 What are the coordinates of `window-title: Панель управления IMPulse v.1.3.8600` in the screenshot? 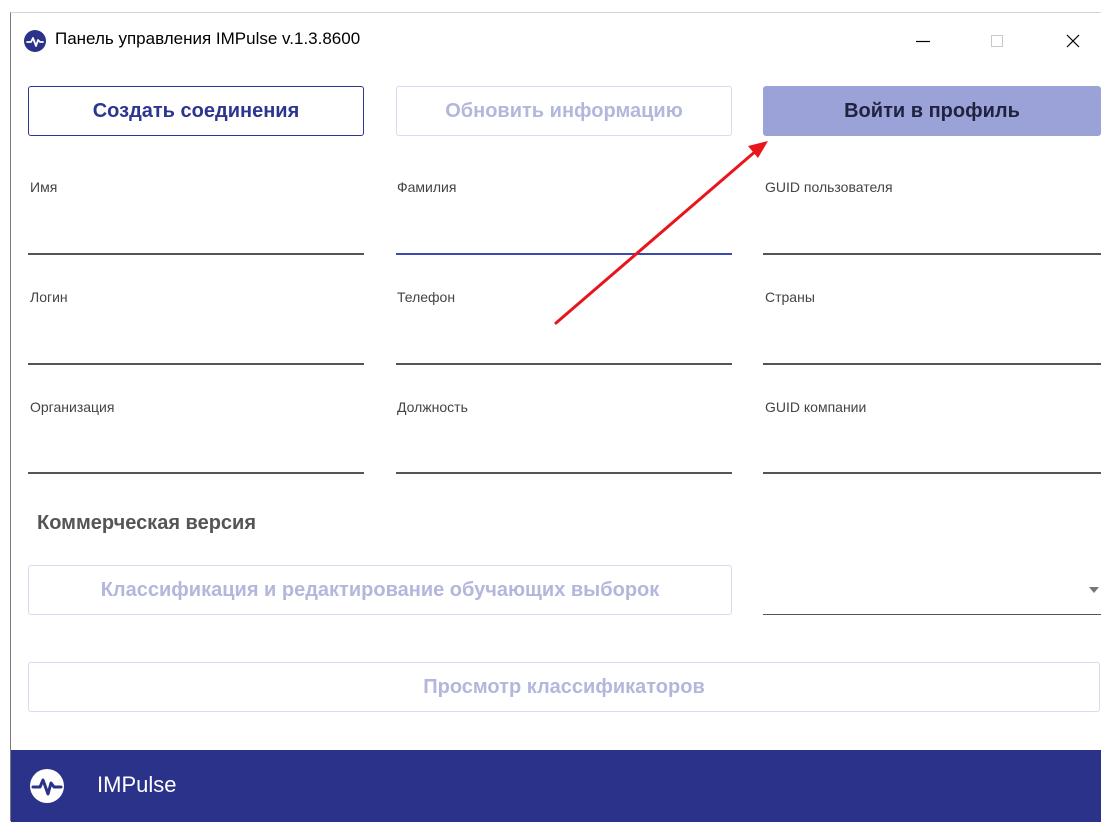 It's located at (208, 38).